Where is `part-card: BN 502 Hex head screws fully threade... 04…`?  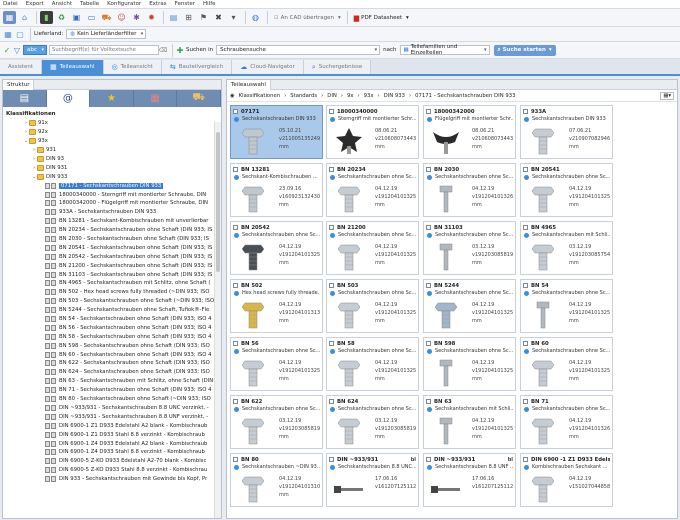 part-card: BN 502 Hex head screws fully threade... 04… is located at coordinates (276, 306).